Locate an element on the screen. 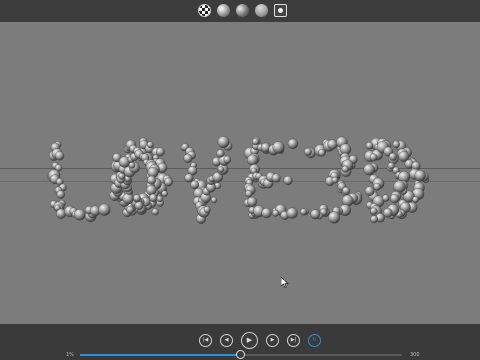  shaded-sphere-icon is located at coordinates (242, 10).